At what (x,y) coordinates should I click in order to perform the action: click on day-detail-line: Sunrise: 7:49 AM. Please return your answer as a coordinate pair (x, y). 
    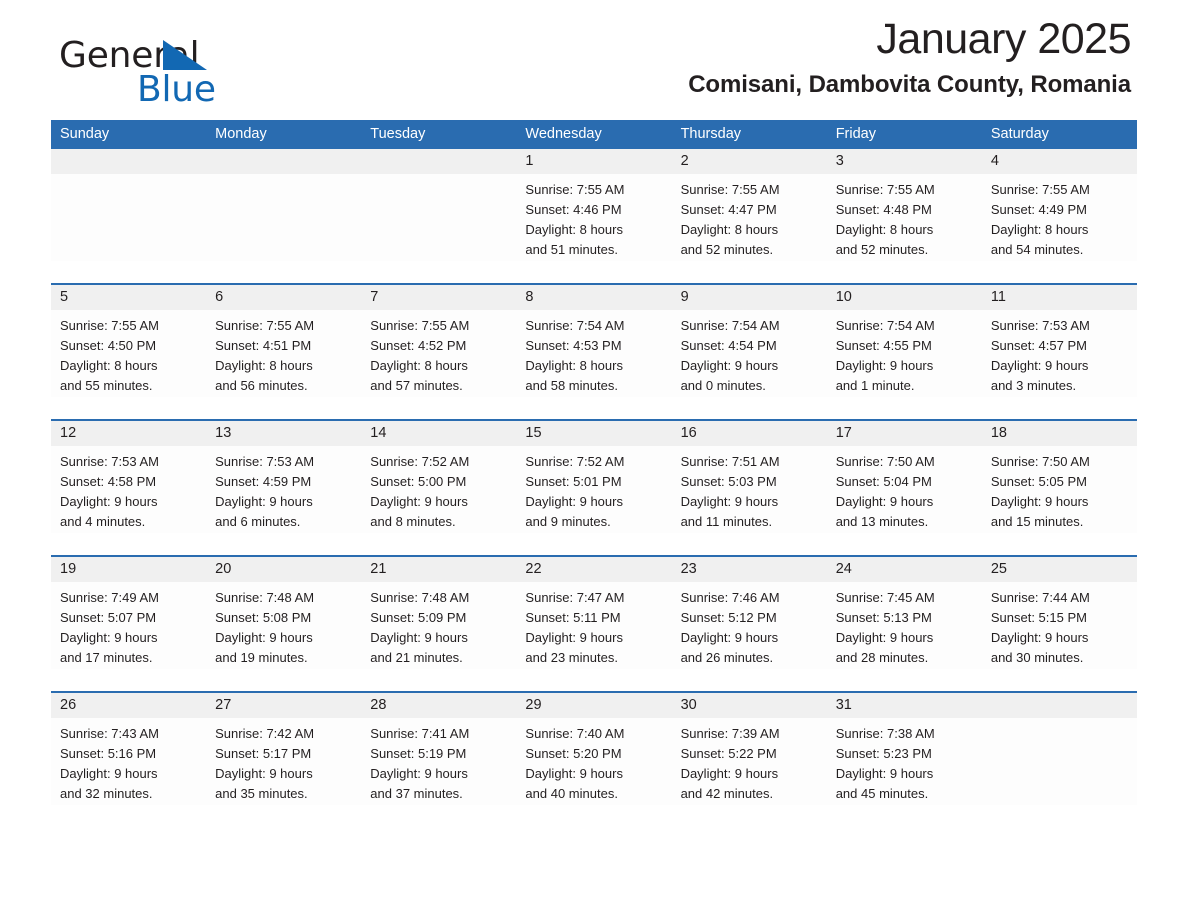
    Looking at the image, I should click on (109, 597).